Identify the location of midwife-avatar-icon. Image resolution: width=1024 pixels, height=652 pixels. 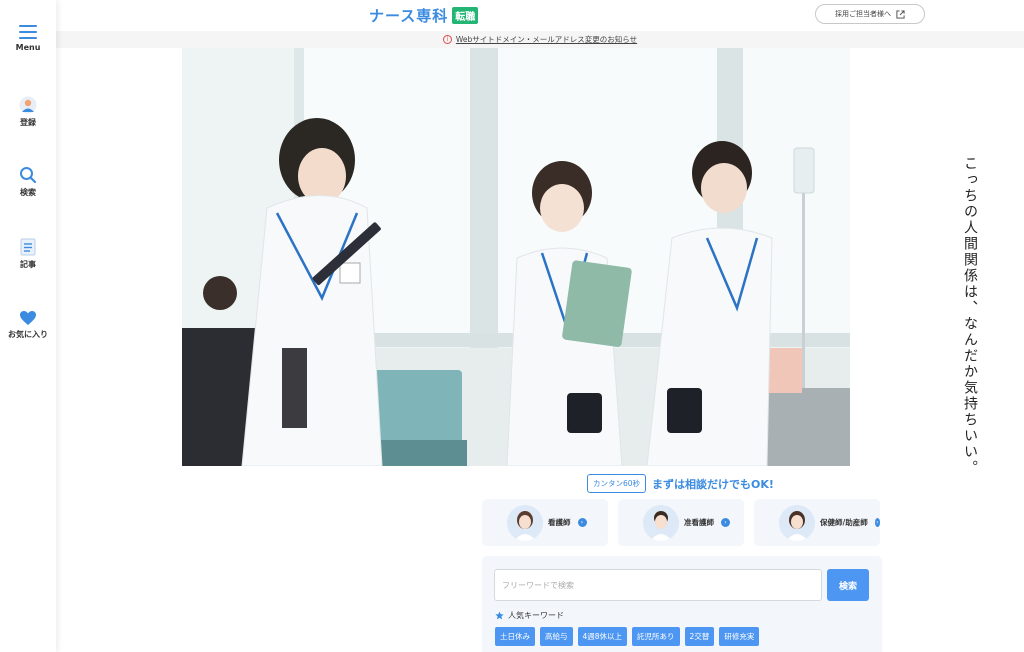
(797, 522).